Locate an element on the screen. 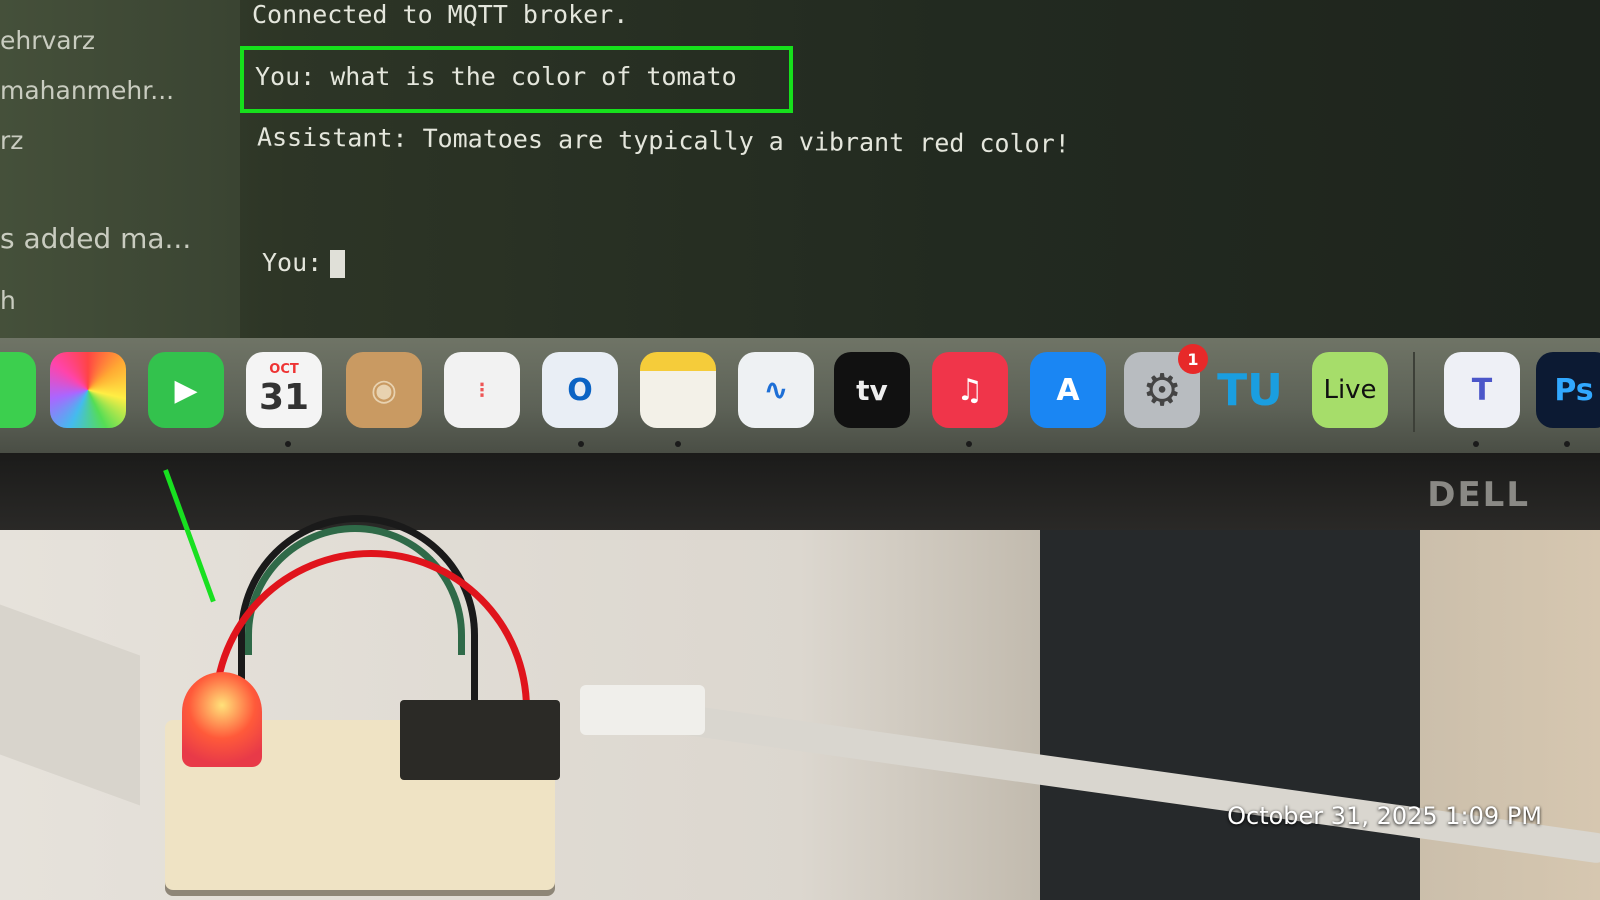 The height and width of the screenshot is (900, 1600). tu-app-icon: TU is located at coordinates (1250, 390).